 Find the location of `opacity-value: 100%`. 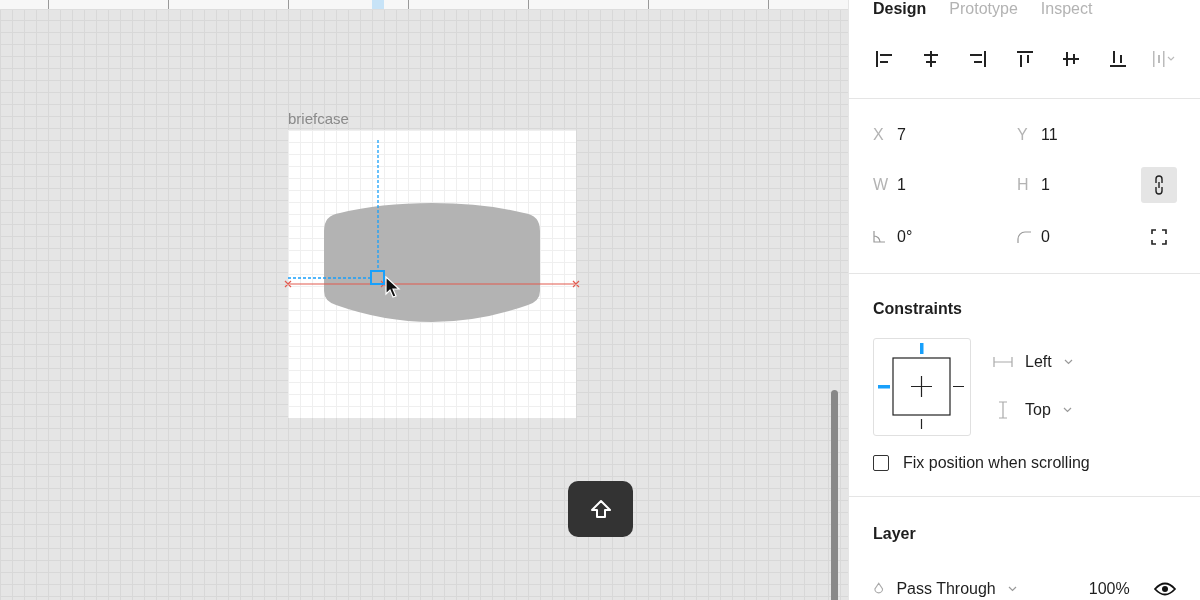

opacity-value: 100% is located at coordinates (1117, 589).